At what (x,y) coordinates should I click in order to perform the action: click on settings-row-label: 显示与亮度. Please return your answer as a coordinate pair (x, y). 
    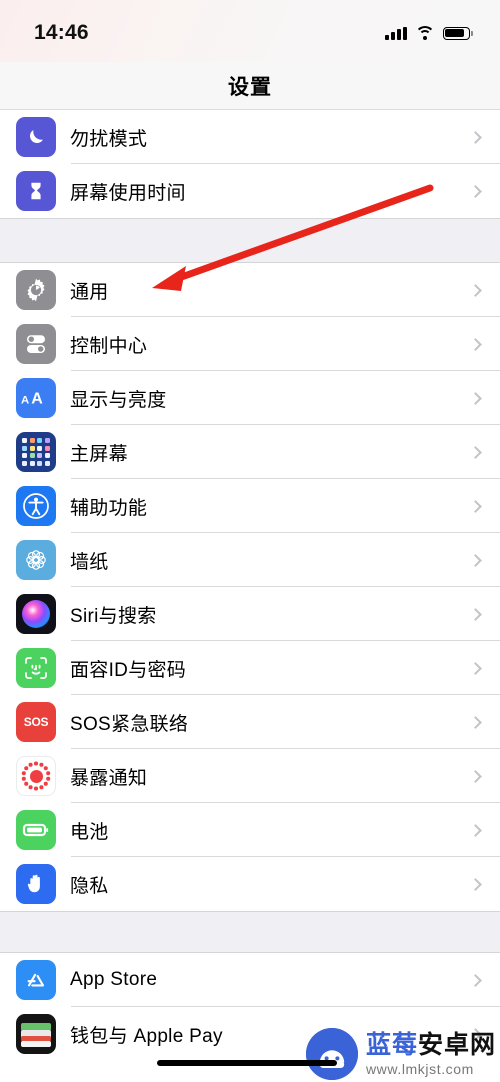
    Looking at the image, I should click on (118, 400).